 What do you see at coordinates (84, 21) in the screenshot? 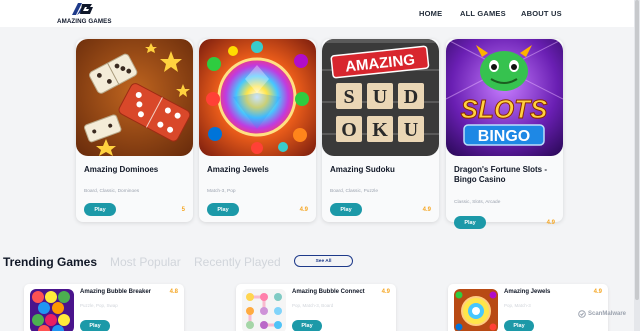
I see `brand-name: AMAZING GAMES` at bounding box center [84, 21].